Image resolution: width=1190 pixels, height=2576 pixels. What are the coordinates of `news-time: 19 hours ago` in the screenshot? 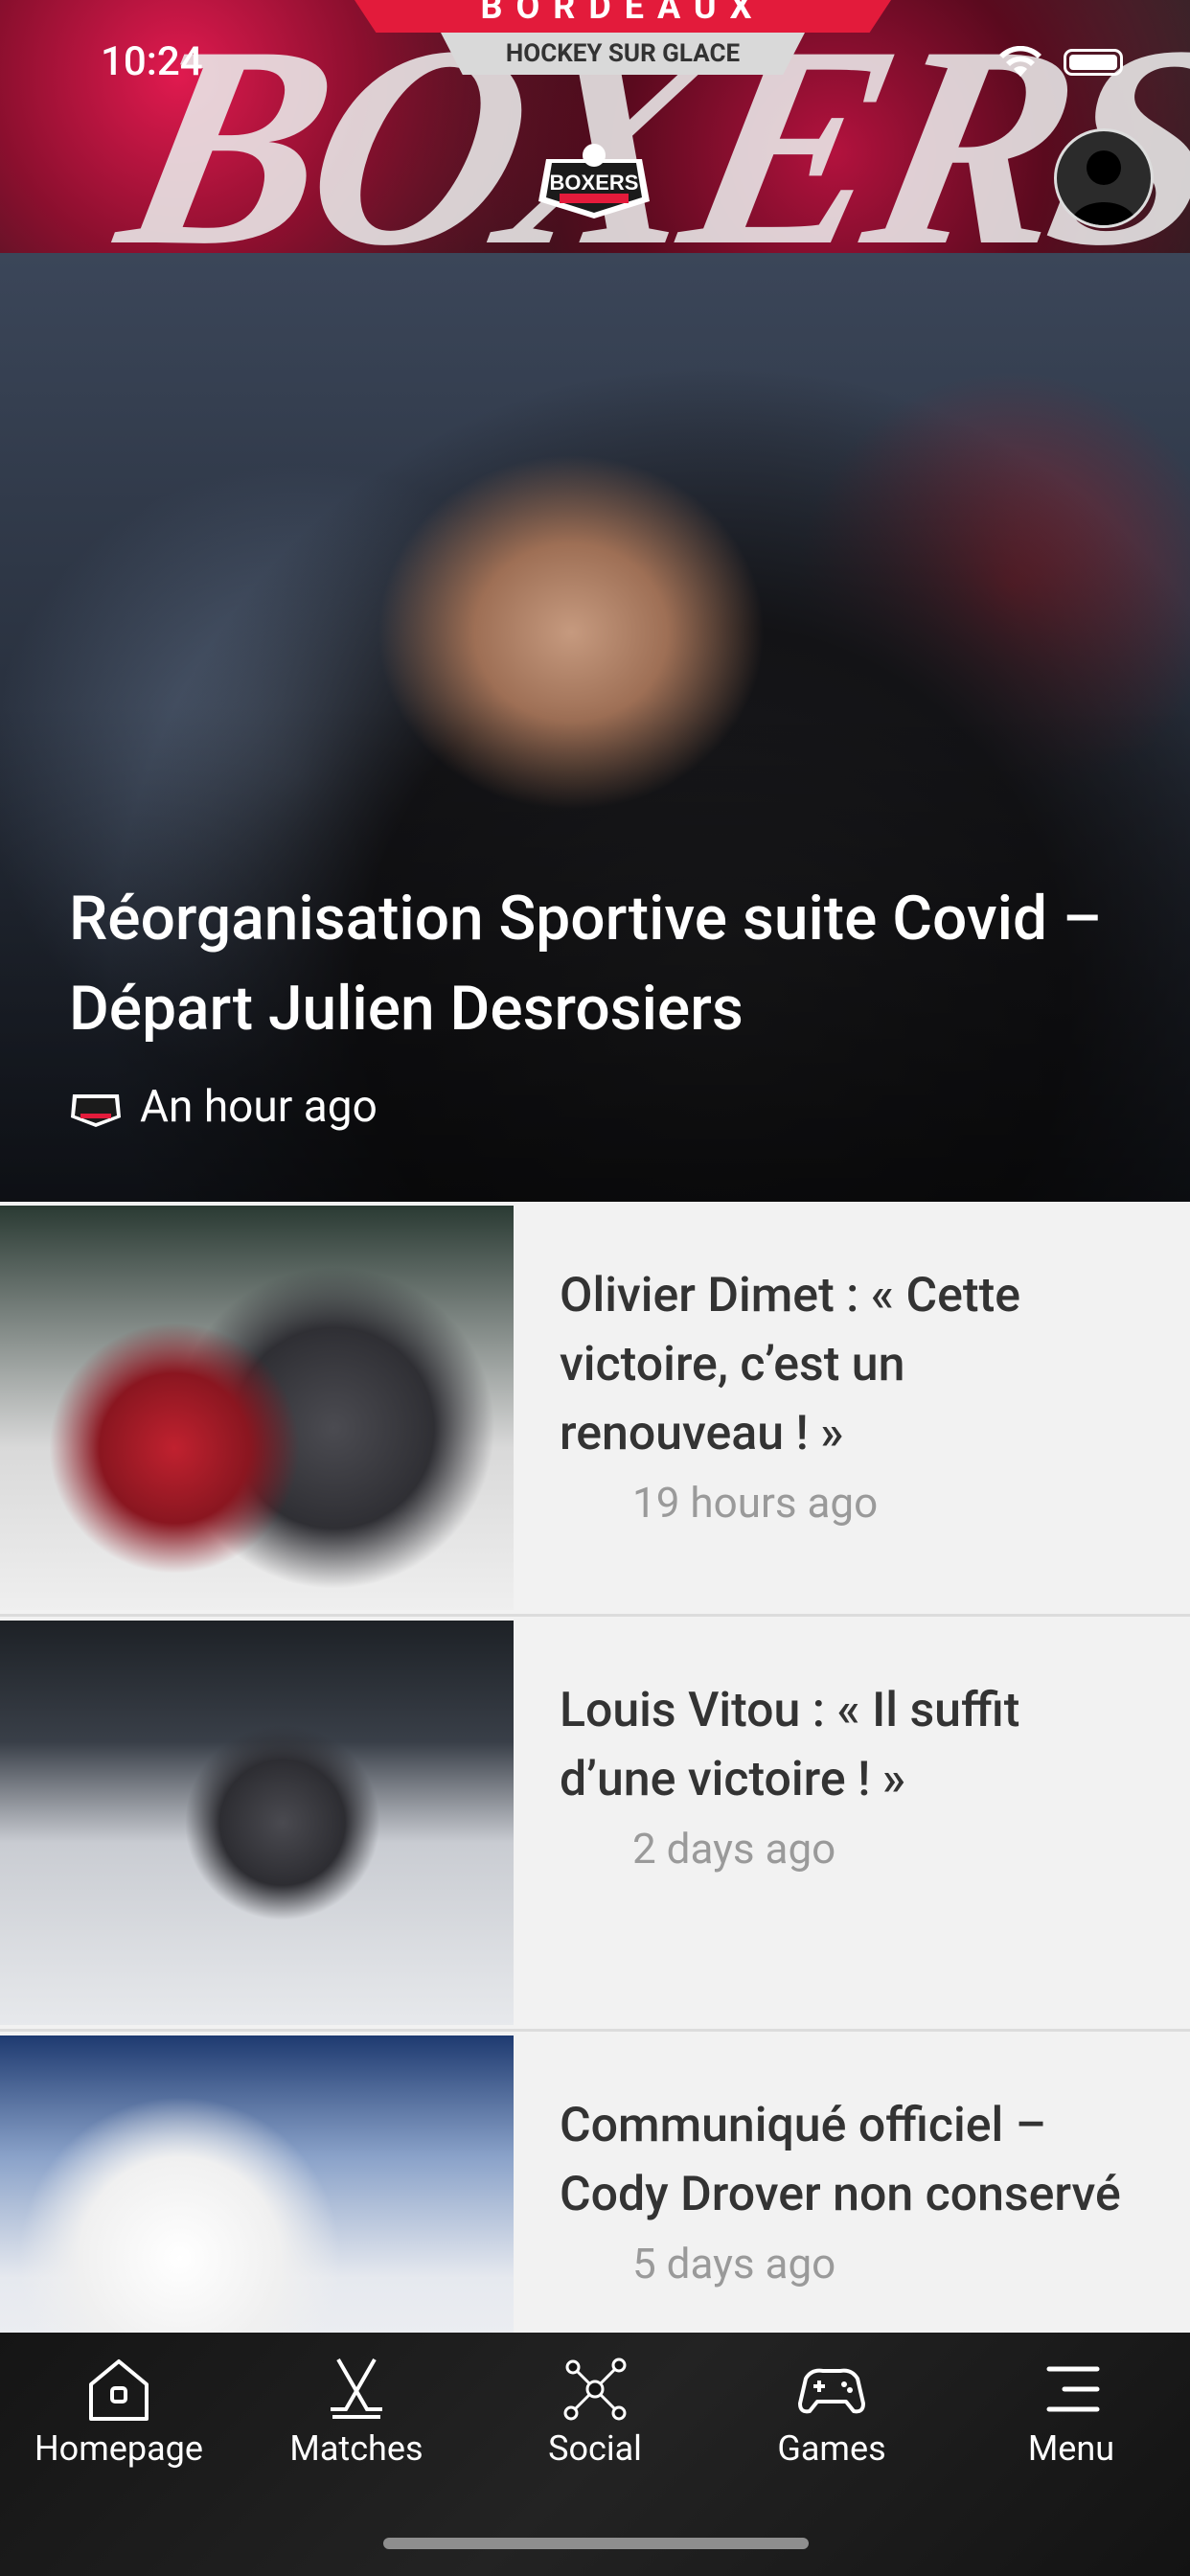 It's located at (756, 1503).